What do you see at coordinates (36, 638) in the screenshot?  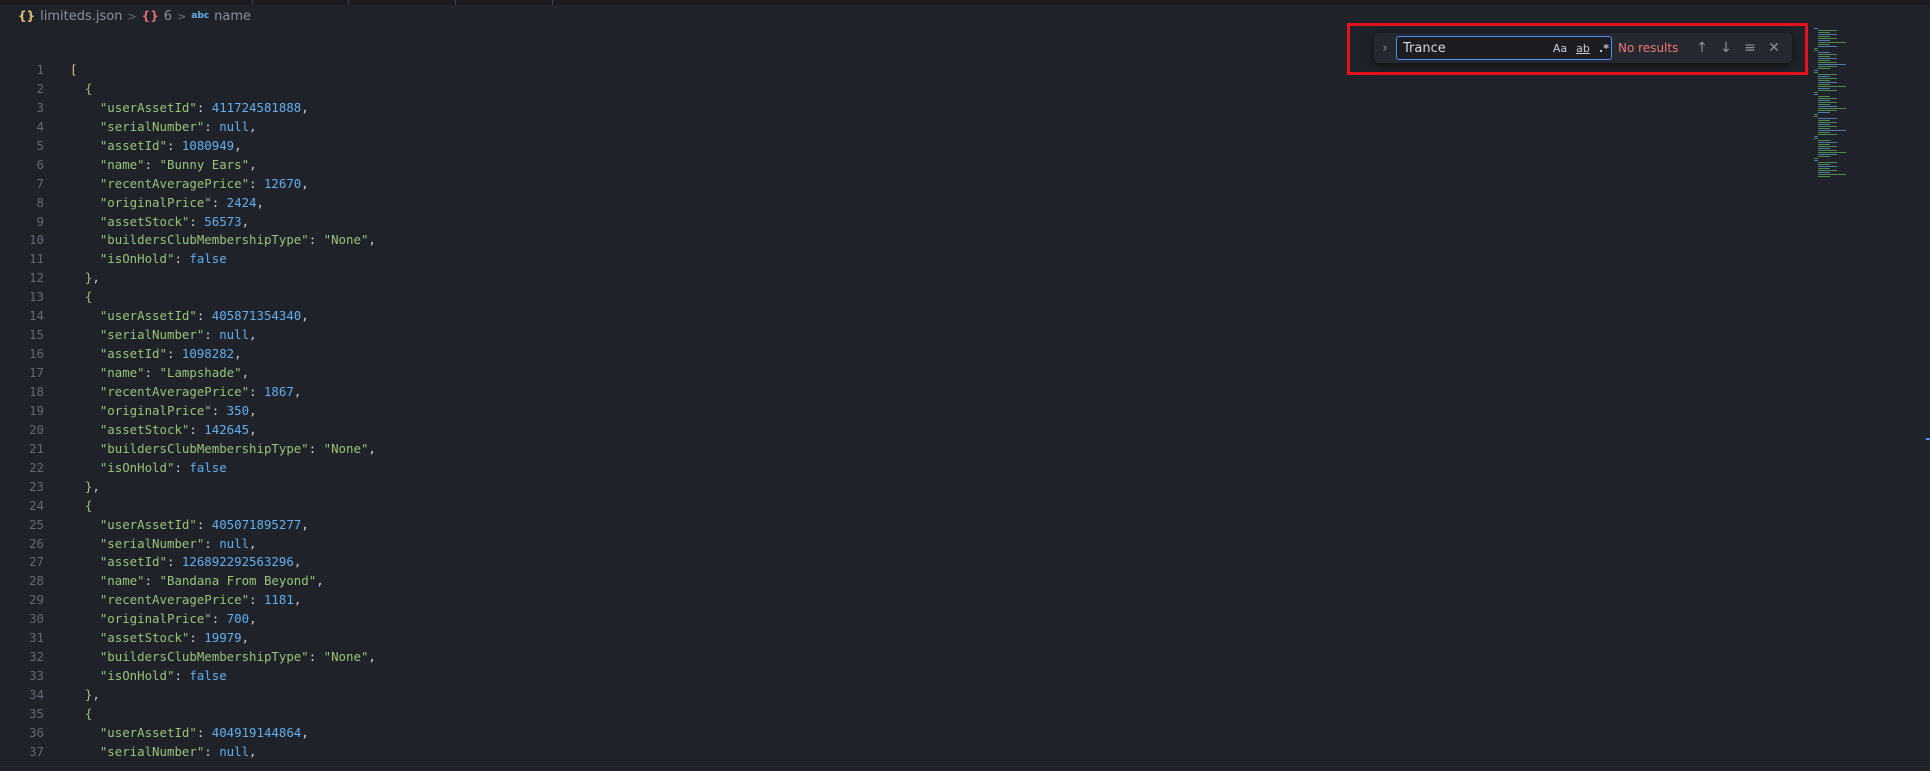 I see `line-number: 31` at bounding box center [36, 638].